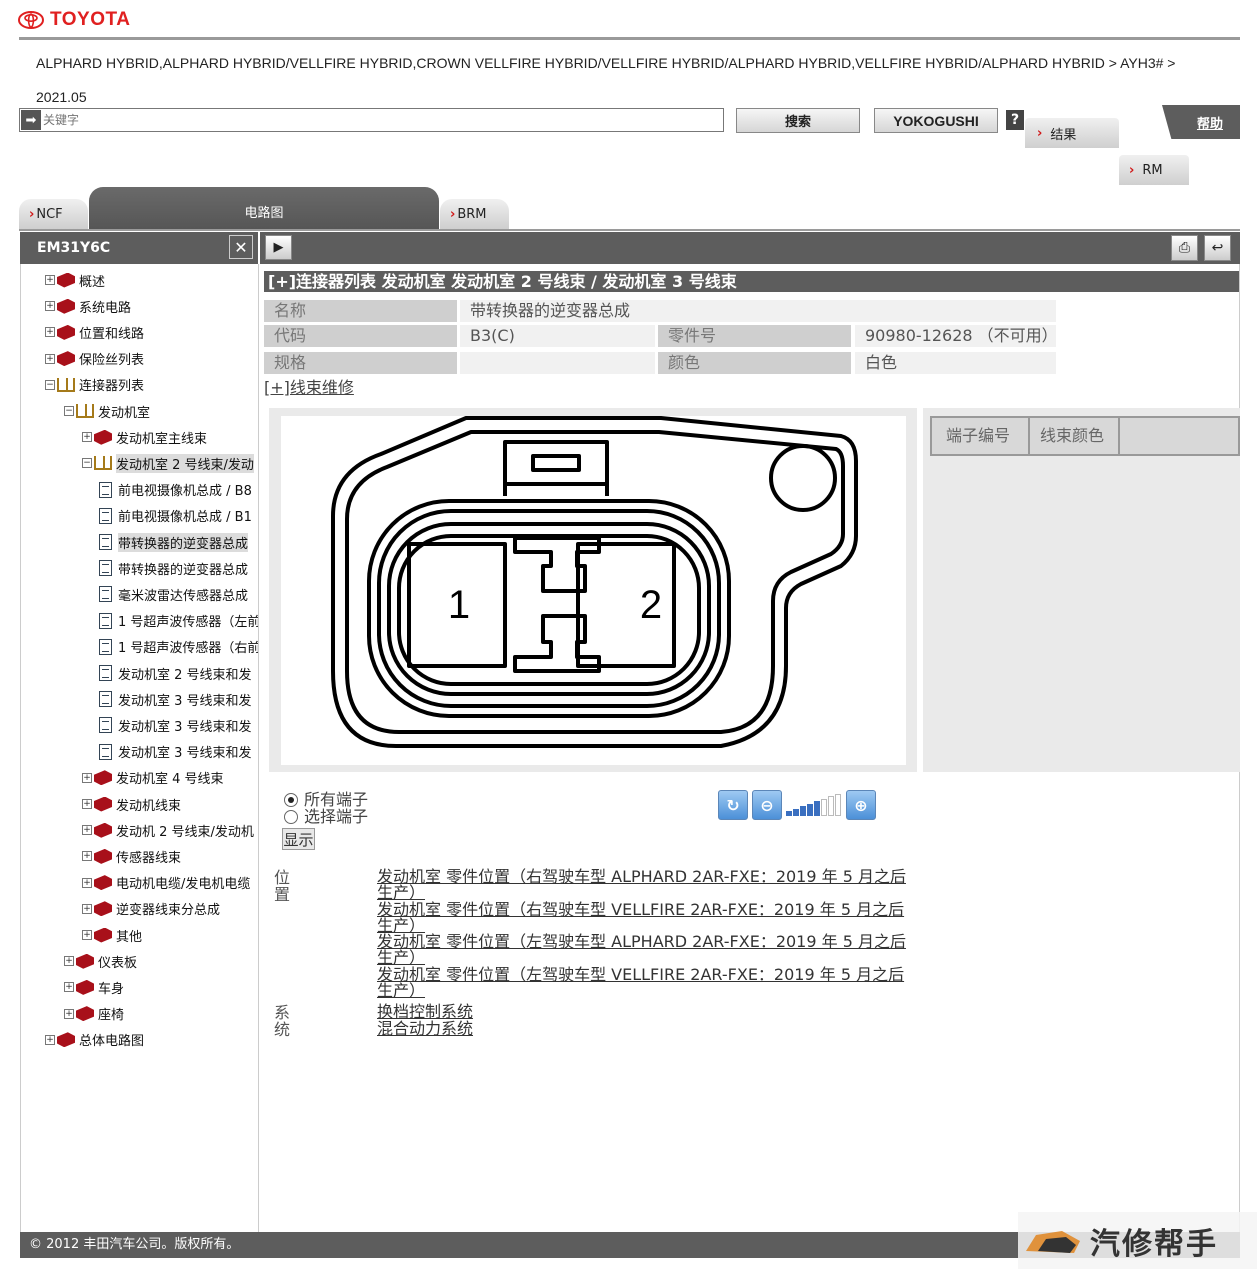 The image size is (1257, 1269). What do you see at coordinates (185, 675) in the screenshot?
I see `tree-item-label: 发动机室 2 号线束和发` at bounding box center [185, 675].